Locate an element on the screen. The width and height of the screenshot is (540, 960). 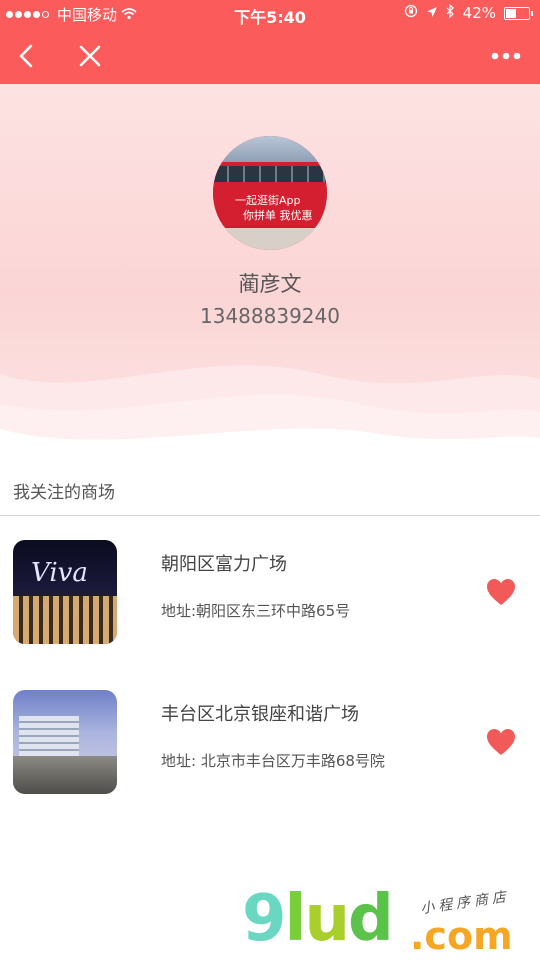
watermark-dotcom: .com is located at coordinates (461, 936).